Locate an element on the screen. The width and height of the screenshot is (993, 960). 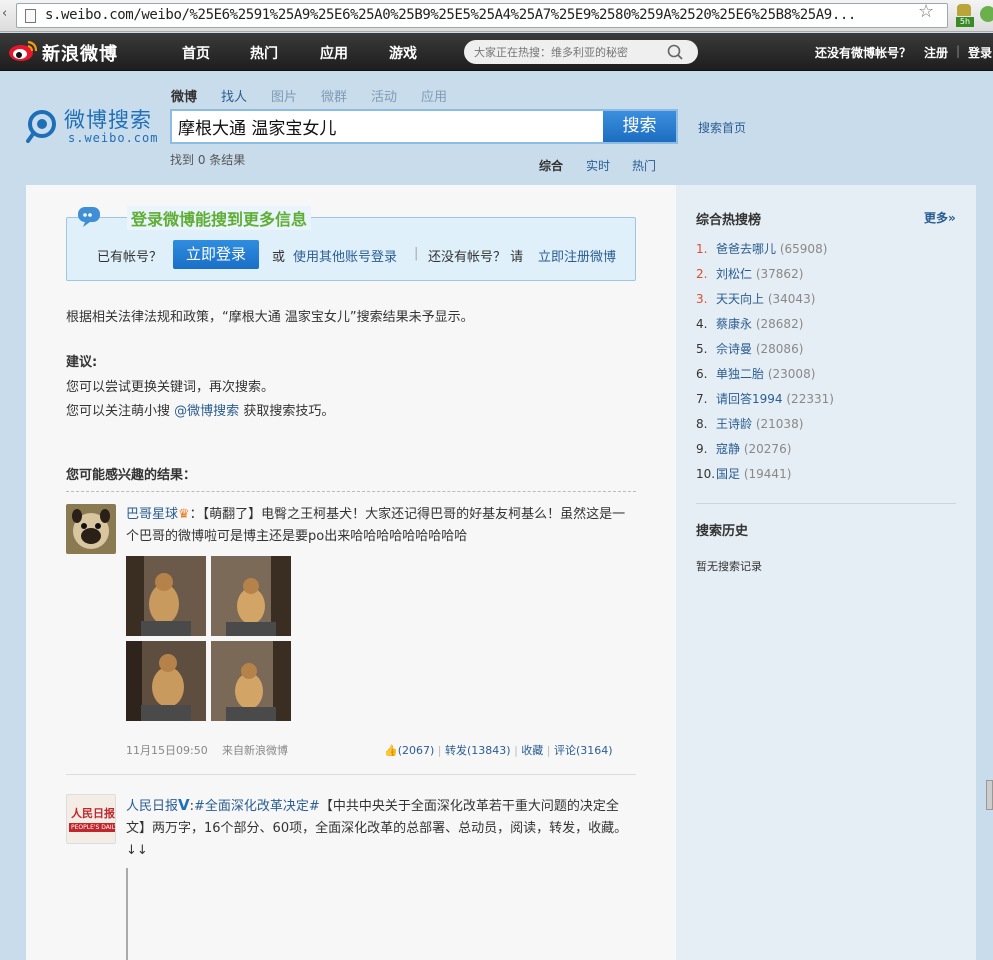
suggestion-line-2: 您可以关注萌小搜 @微博搜索 获取搜索技巧。 is located at coordinates (200, 409).